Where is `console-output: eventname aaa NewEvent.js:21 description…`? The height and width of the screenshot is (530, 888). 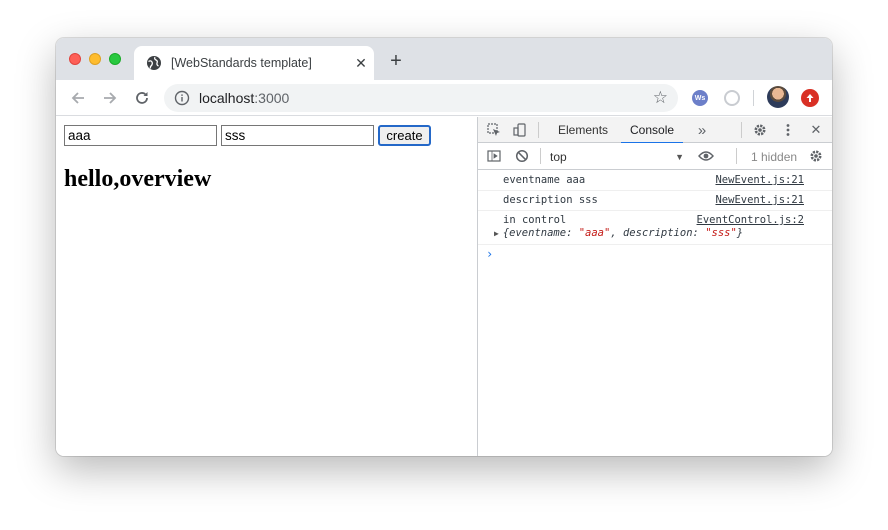 console-output: eventname aaa NewEvent.js:21 description… is located at coordinates (655, 218).